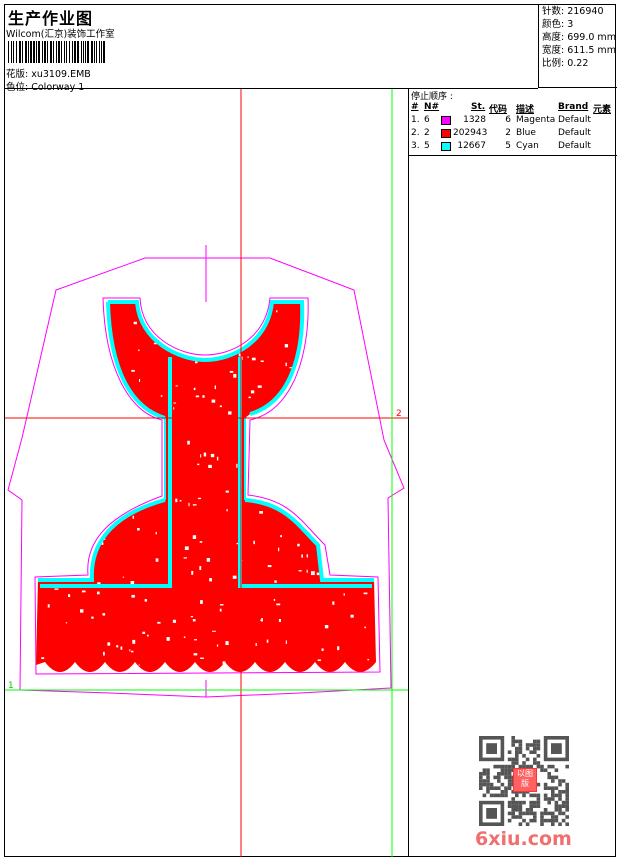 This screenshot has width=620, height=860. What do you see at coordinates (513, 121) in the screenshot?
I see `color-row: 1. 6 1328 6 Magenta Default` at bounding box center [513, 121].